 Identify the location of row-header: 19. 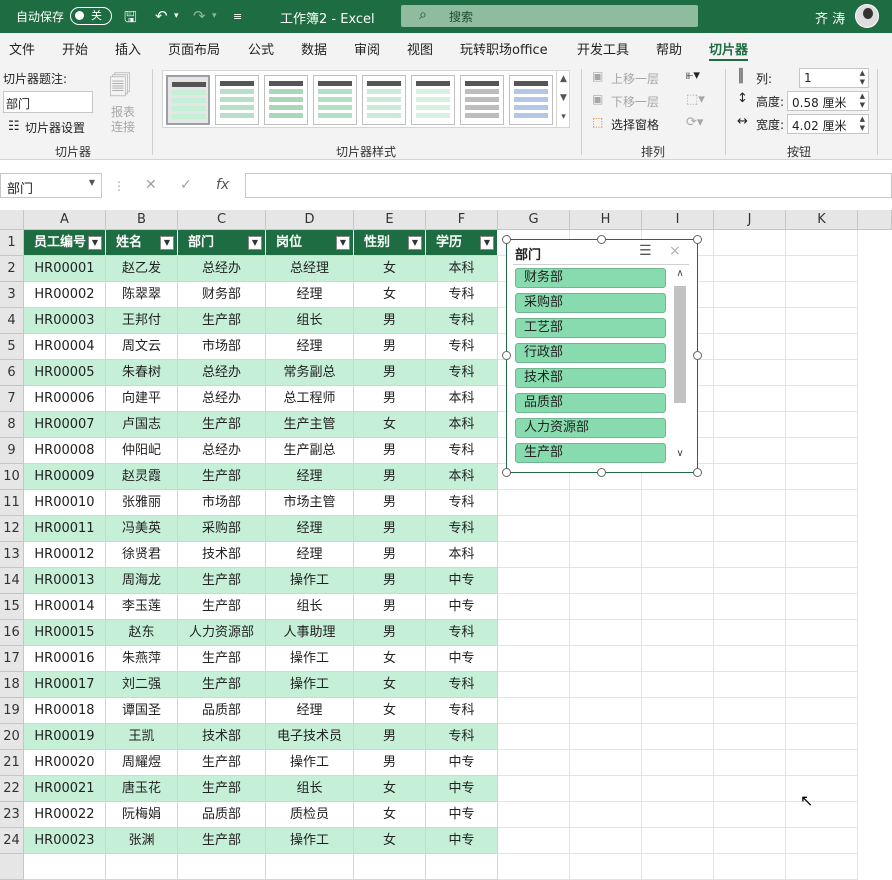
(12, 711).